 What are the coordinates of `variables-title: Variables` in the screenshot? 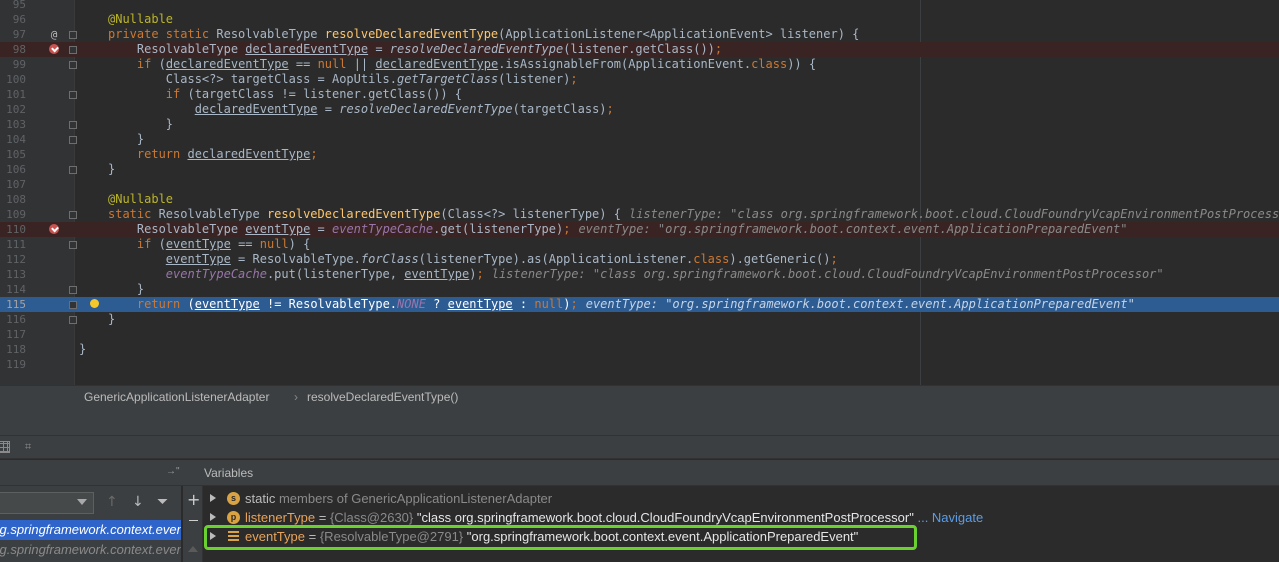 It's located at (229, 473).